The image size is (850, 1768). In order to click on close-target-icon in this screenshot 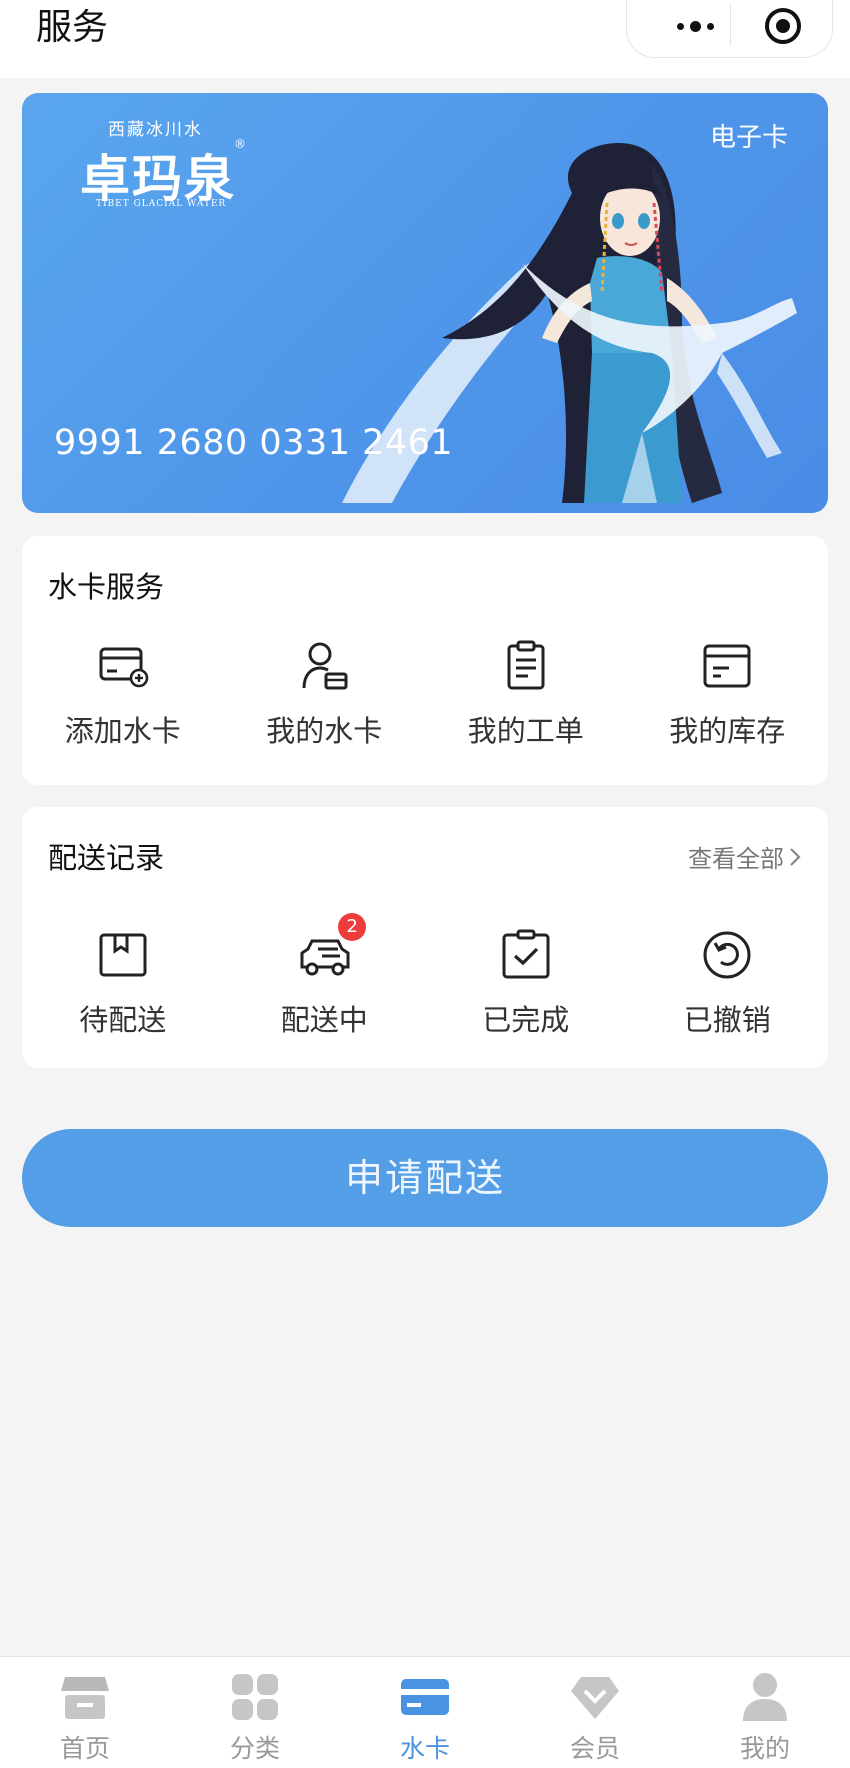, I will do `click(783, 26)`.